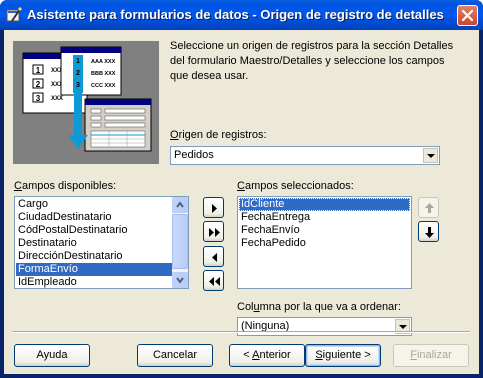 The height and width of the screenshot is (378, 483). I want to click on cancel-button: Cancelar, so click(175, 355).